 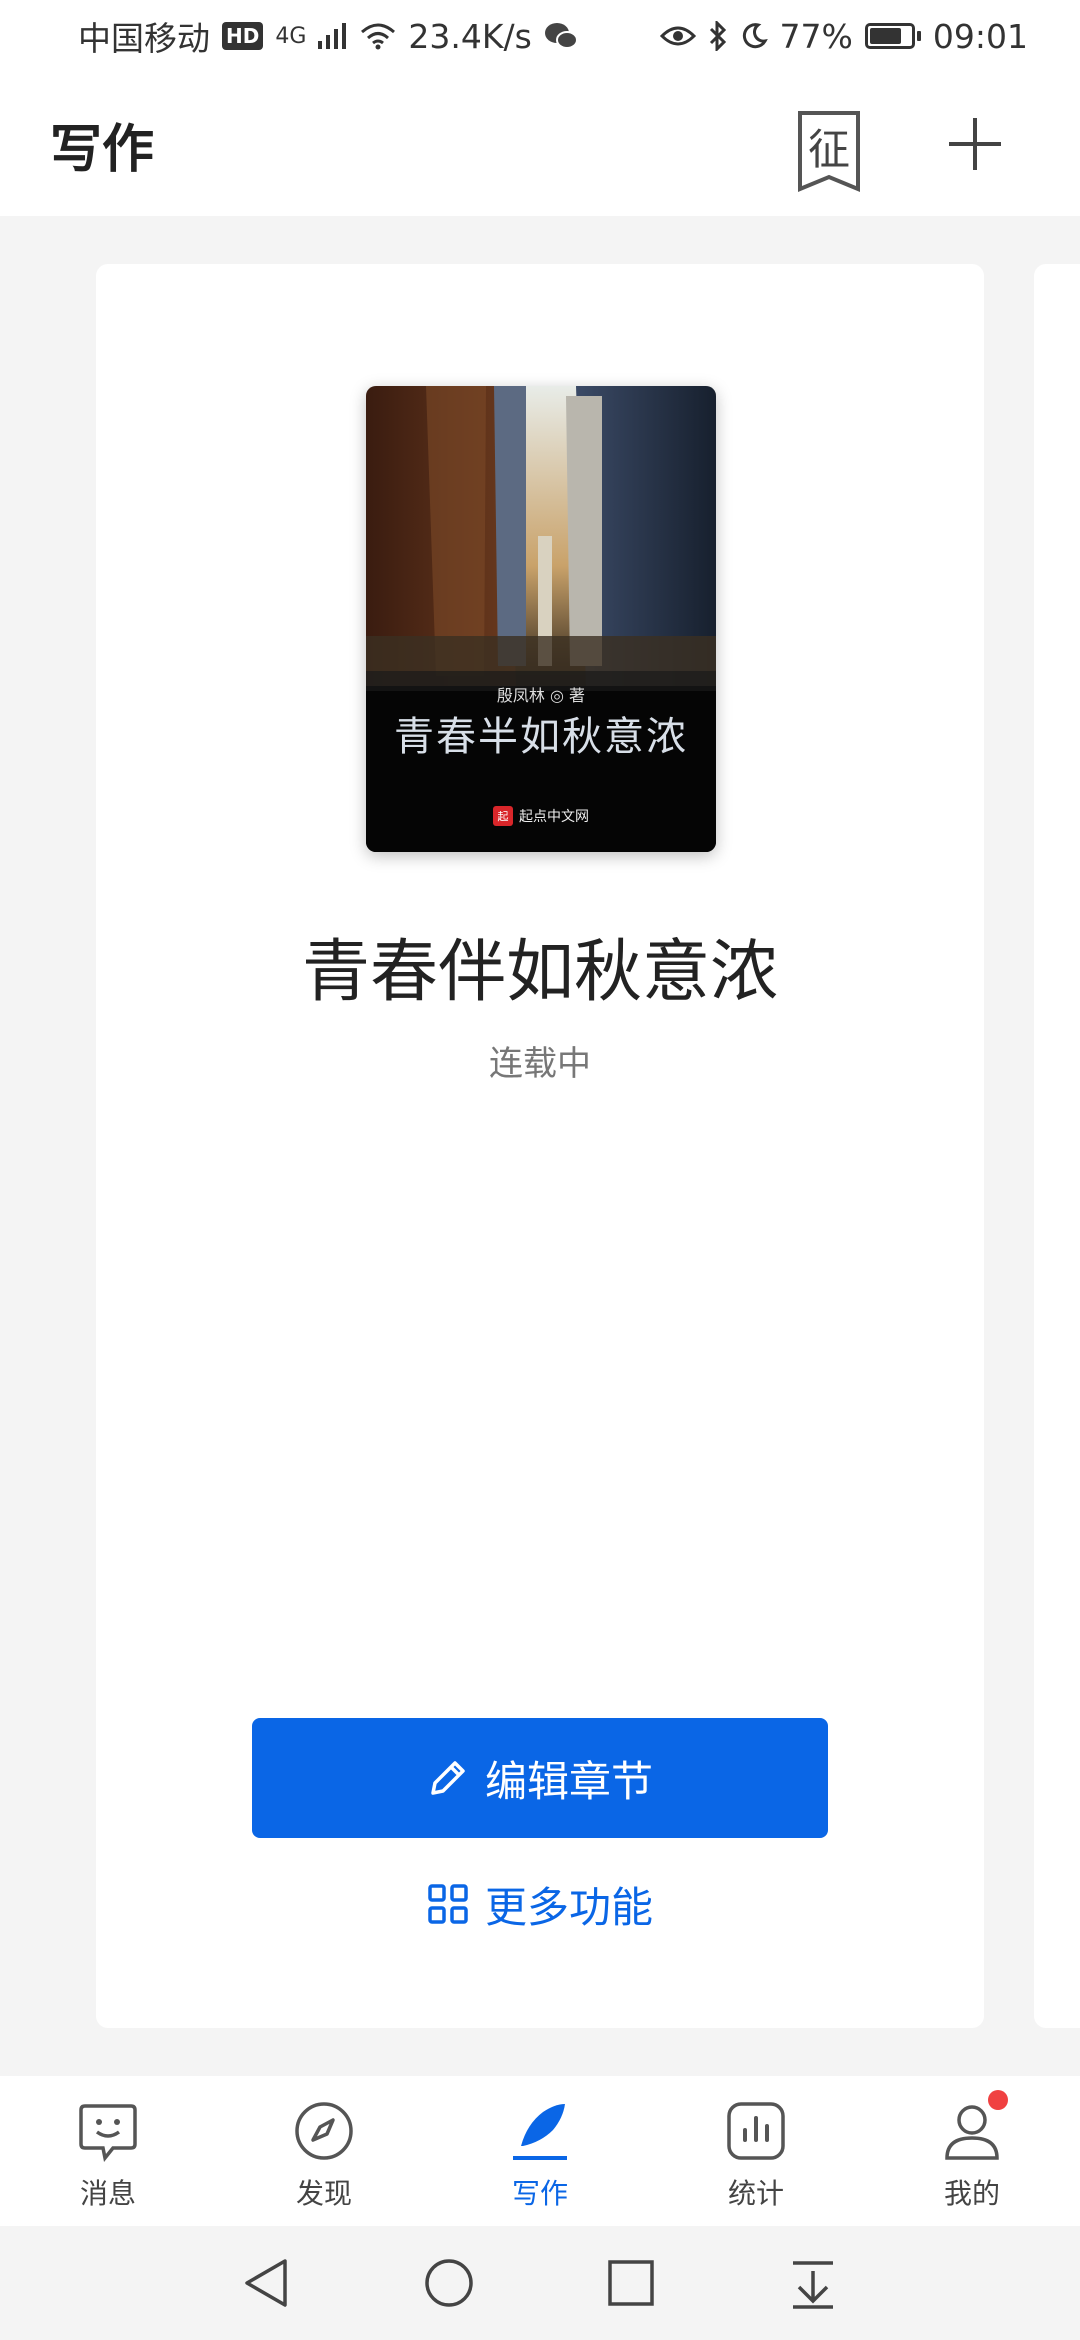 I want to click on book-cover: 殷凤林 ◎ 著 青春半如秋意浓 起 起点中文网, so click(x=541, y=619).